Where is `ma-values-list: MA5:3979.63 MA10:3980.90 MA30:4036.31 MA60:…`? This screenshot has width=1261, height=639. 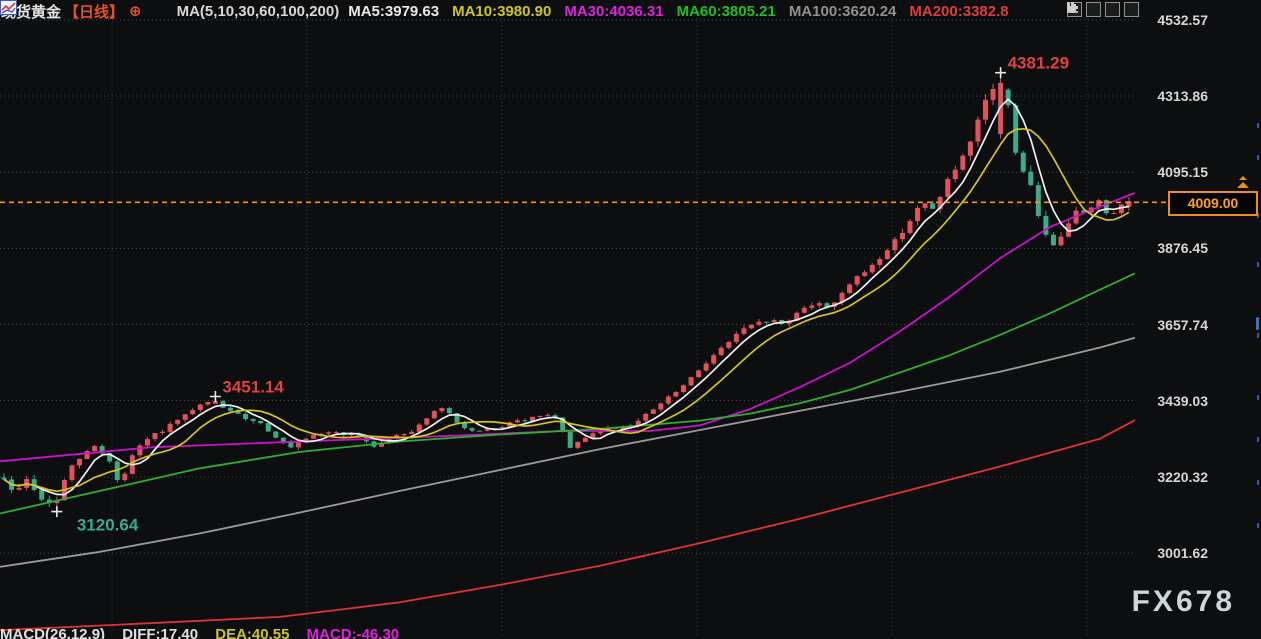
ma-values-list: MA5:3979.63 MA10:3980.90 MA30:4036.31 MA60:… is located at coordinates (684, 11).